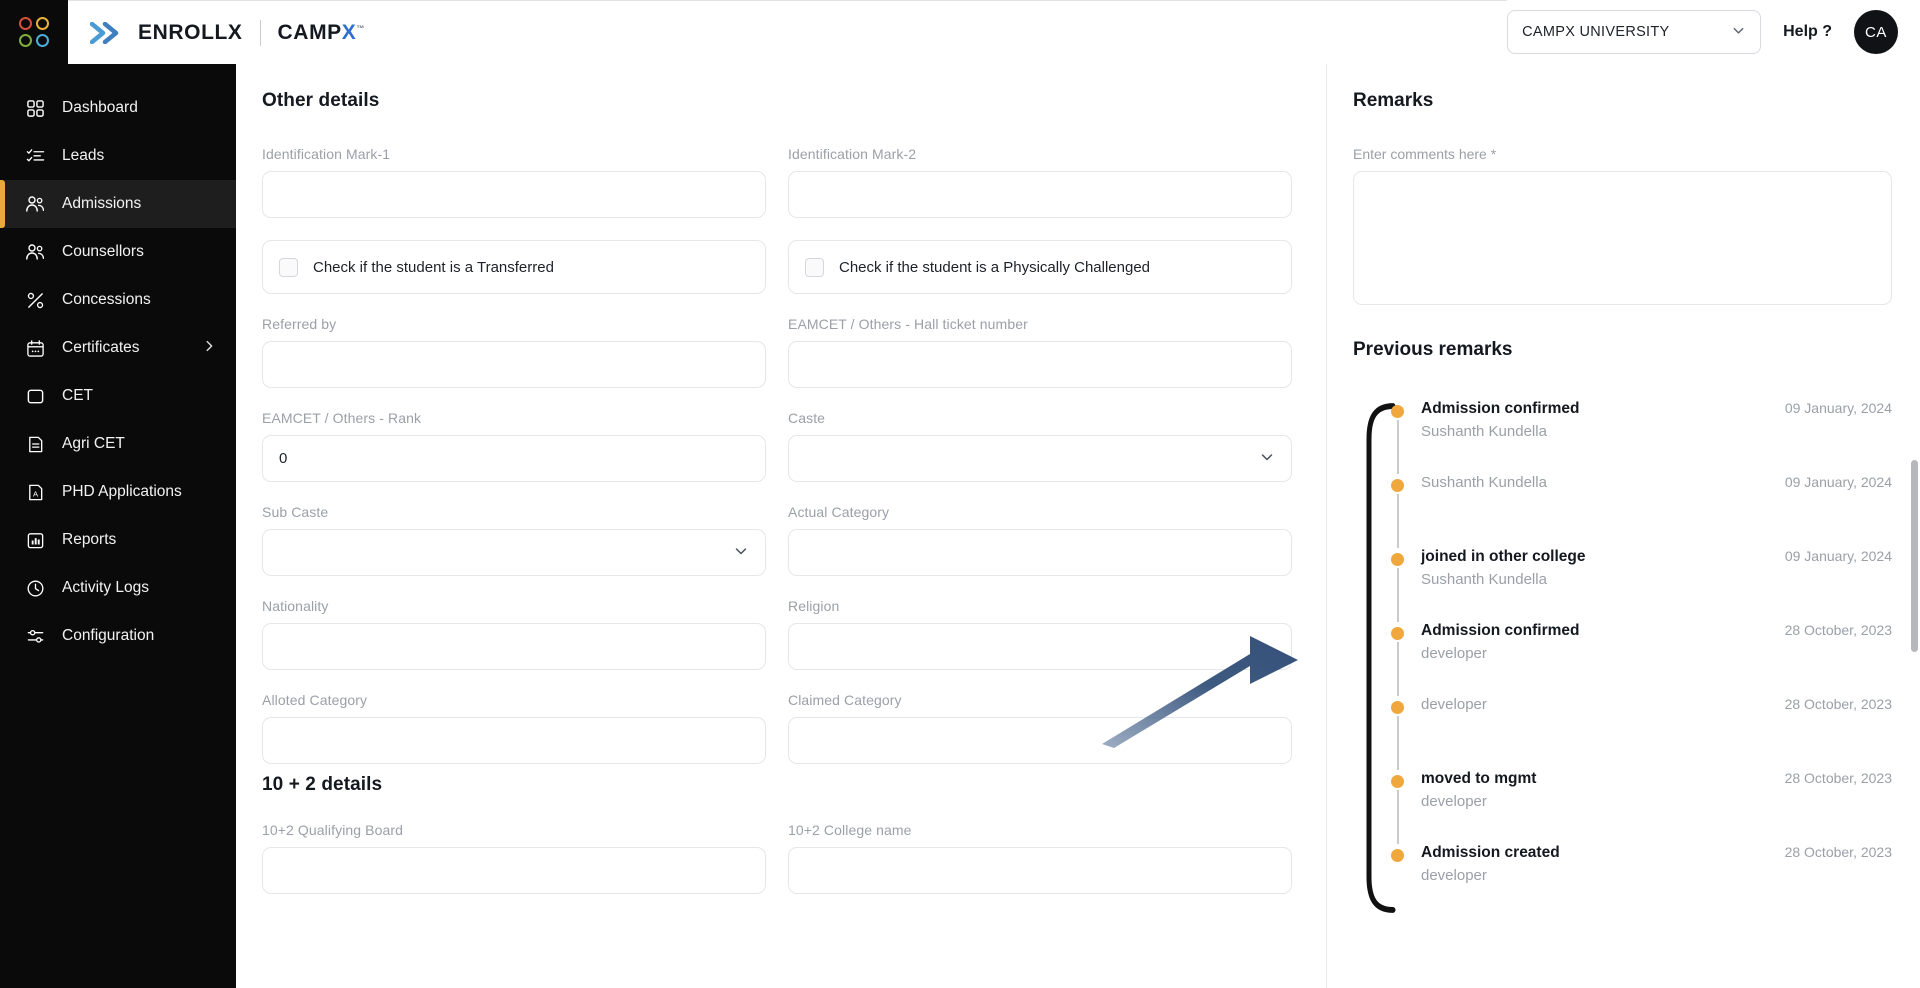 Image resolution: width=1920 pixels, height=988 pixels. I want to click on field-identification-mark-2: Identification Mark-2, so click(1040, 182).